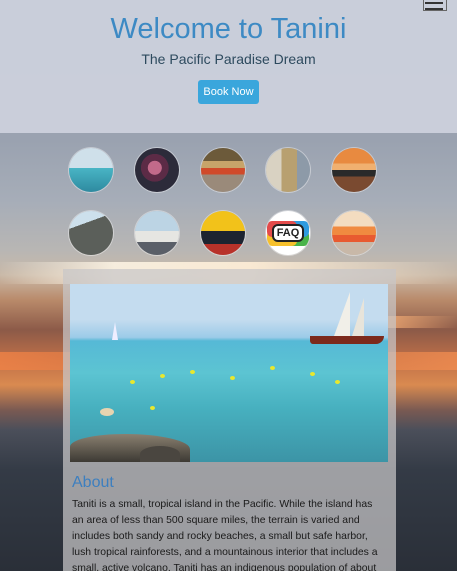 This screenshot has height=571, width=457. I want to click on about-heading: About, so click(93, 482).